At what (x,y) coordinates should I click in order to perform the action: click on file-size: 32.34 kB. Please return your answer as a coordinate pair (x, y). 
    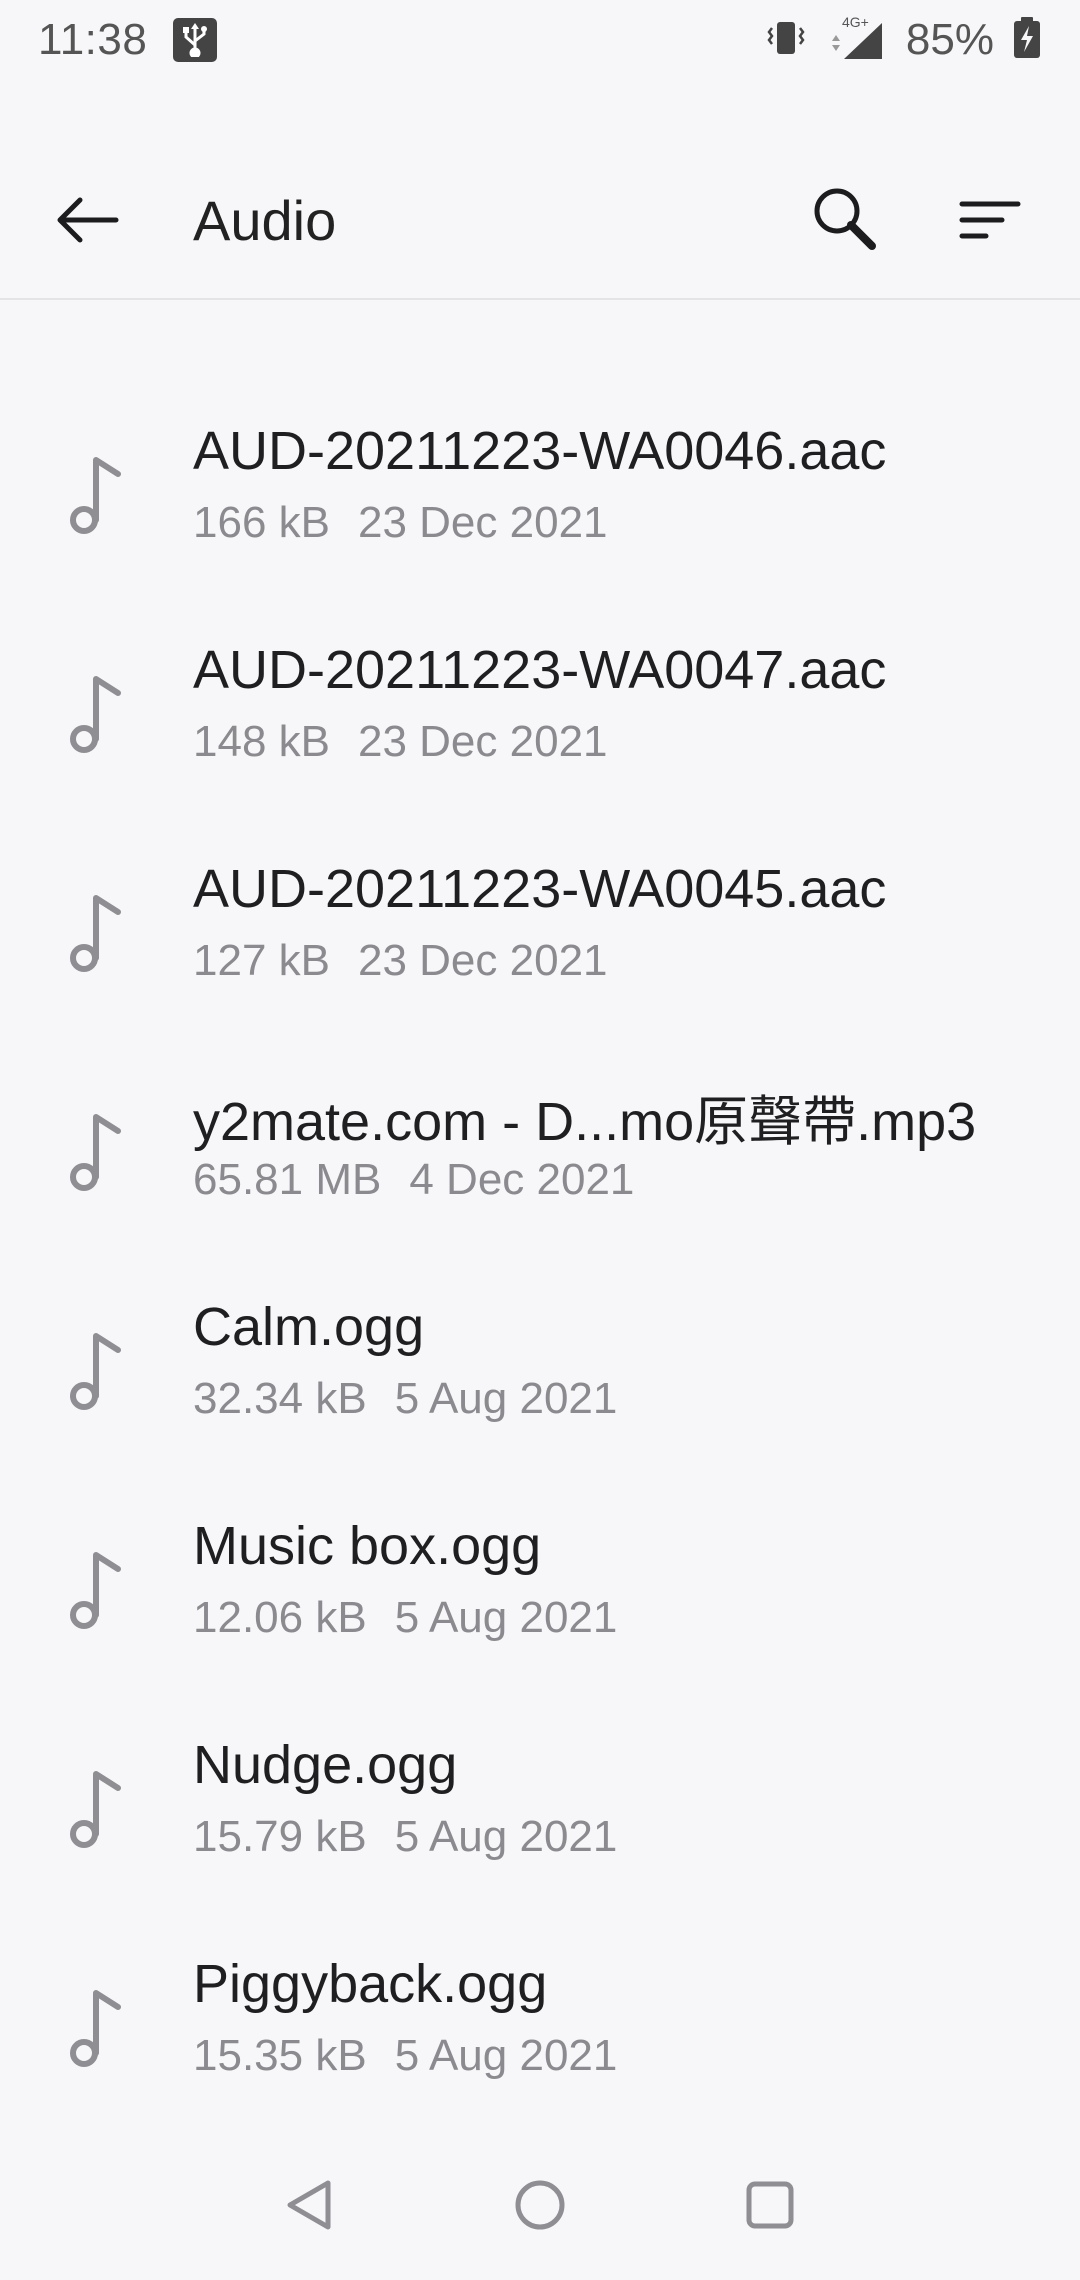
    Looking at the image, I should click on (280, 1398).